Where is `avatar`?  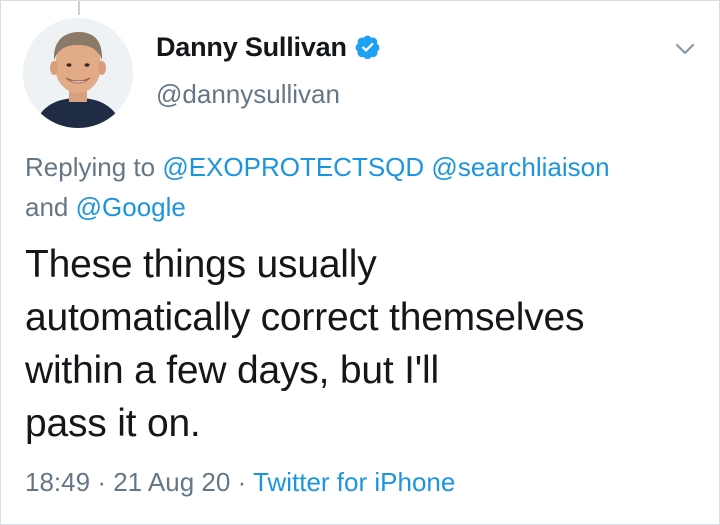 avatar is located at coordinates (78, 73).